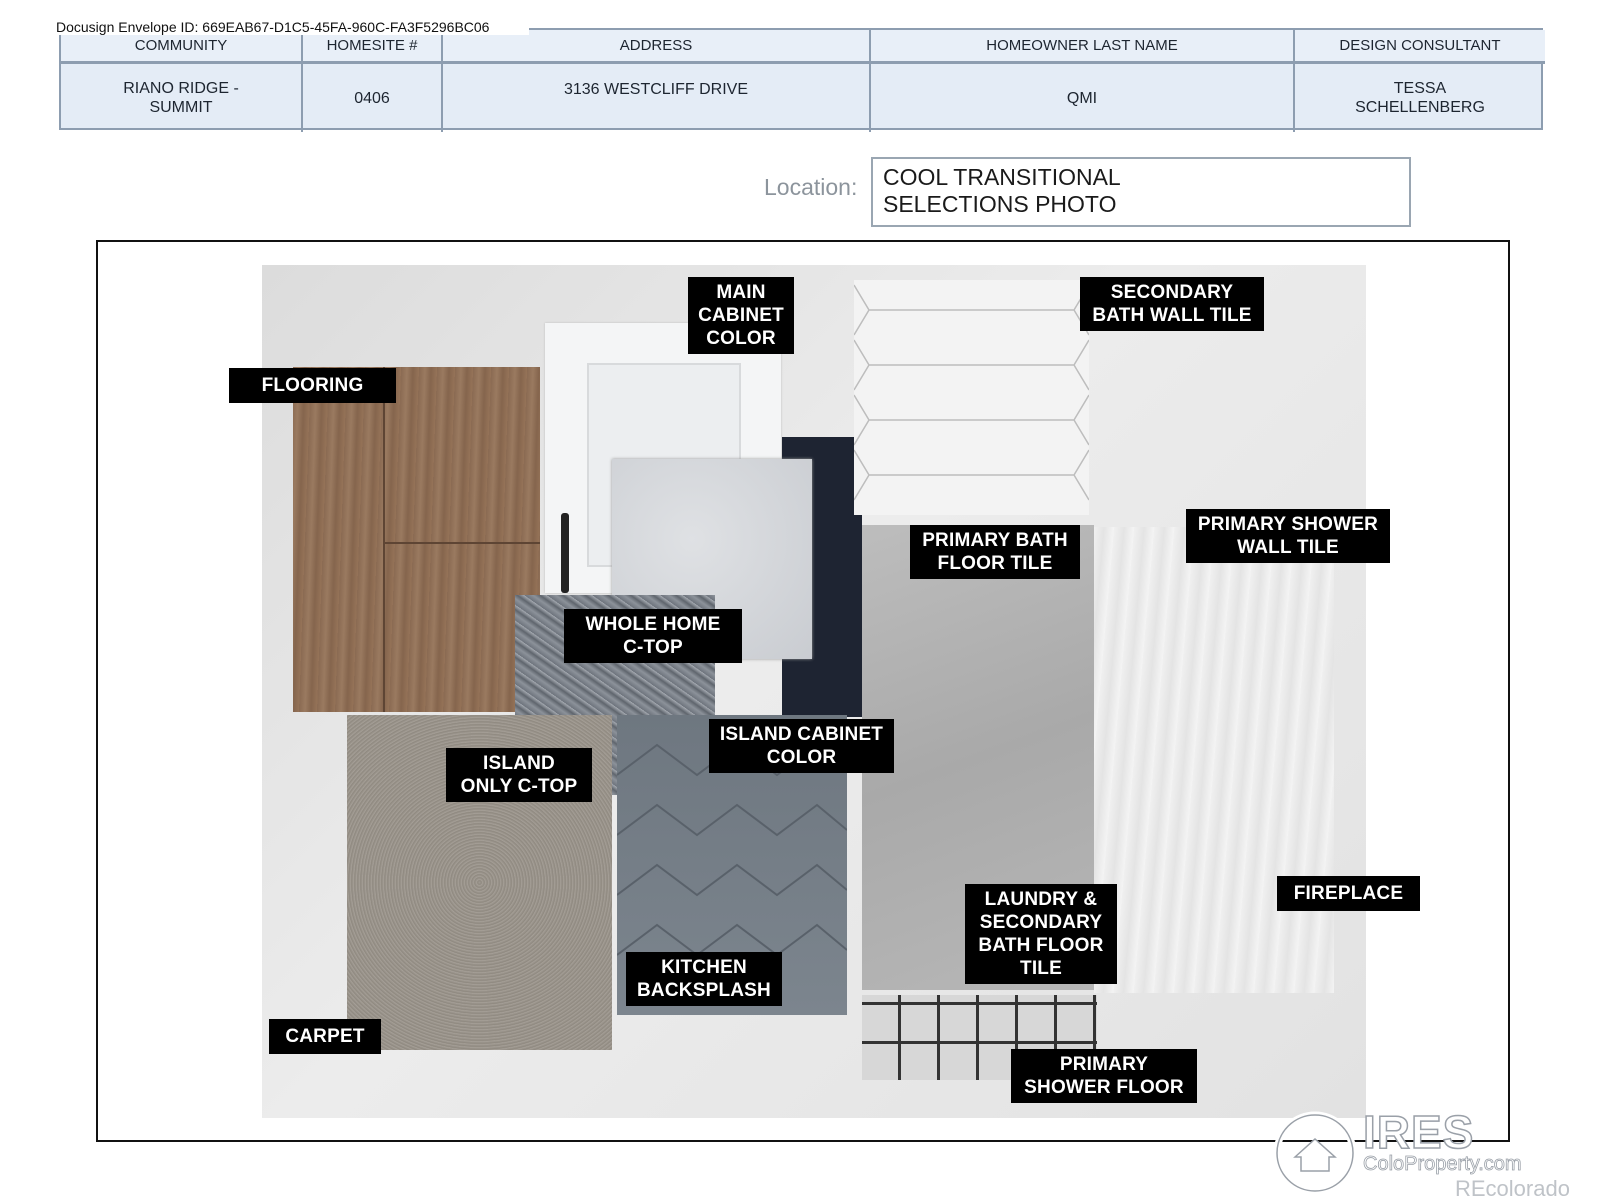  What do you see at coordinates (995, 552) in the screenshot?
I see `label-primary-bath-floor-tile: PRIMARY BATH FLOOR TILE` at bounding box center [995, 552].